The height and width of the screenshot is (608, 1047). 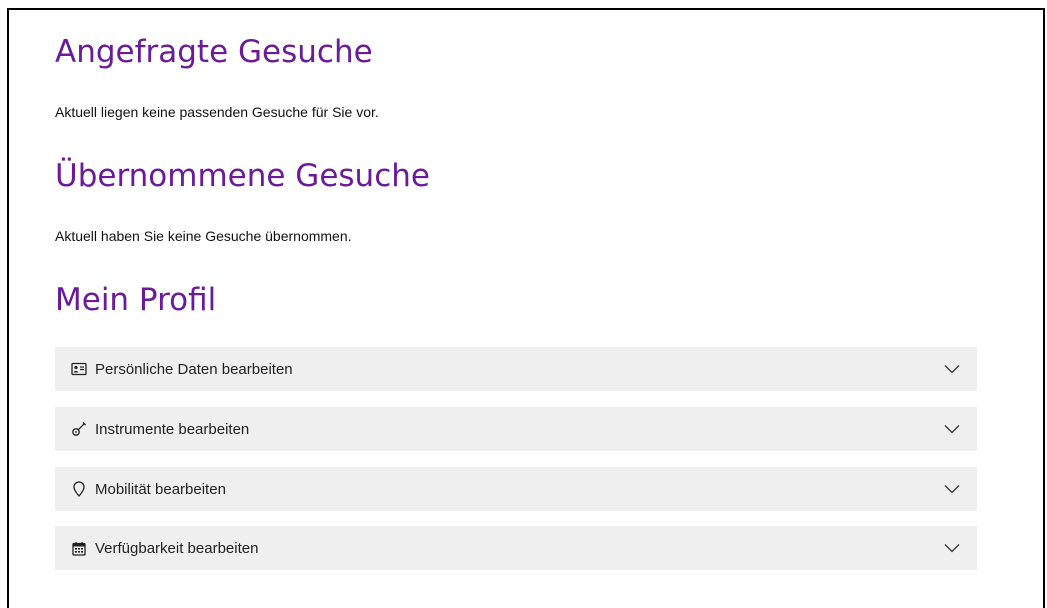 I want to click on map-pin-icon, so click(x=79, y=489).